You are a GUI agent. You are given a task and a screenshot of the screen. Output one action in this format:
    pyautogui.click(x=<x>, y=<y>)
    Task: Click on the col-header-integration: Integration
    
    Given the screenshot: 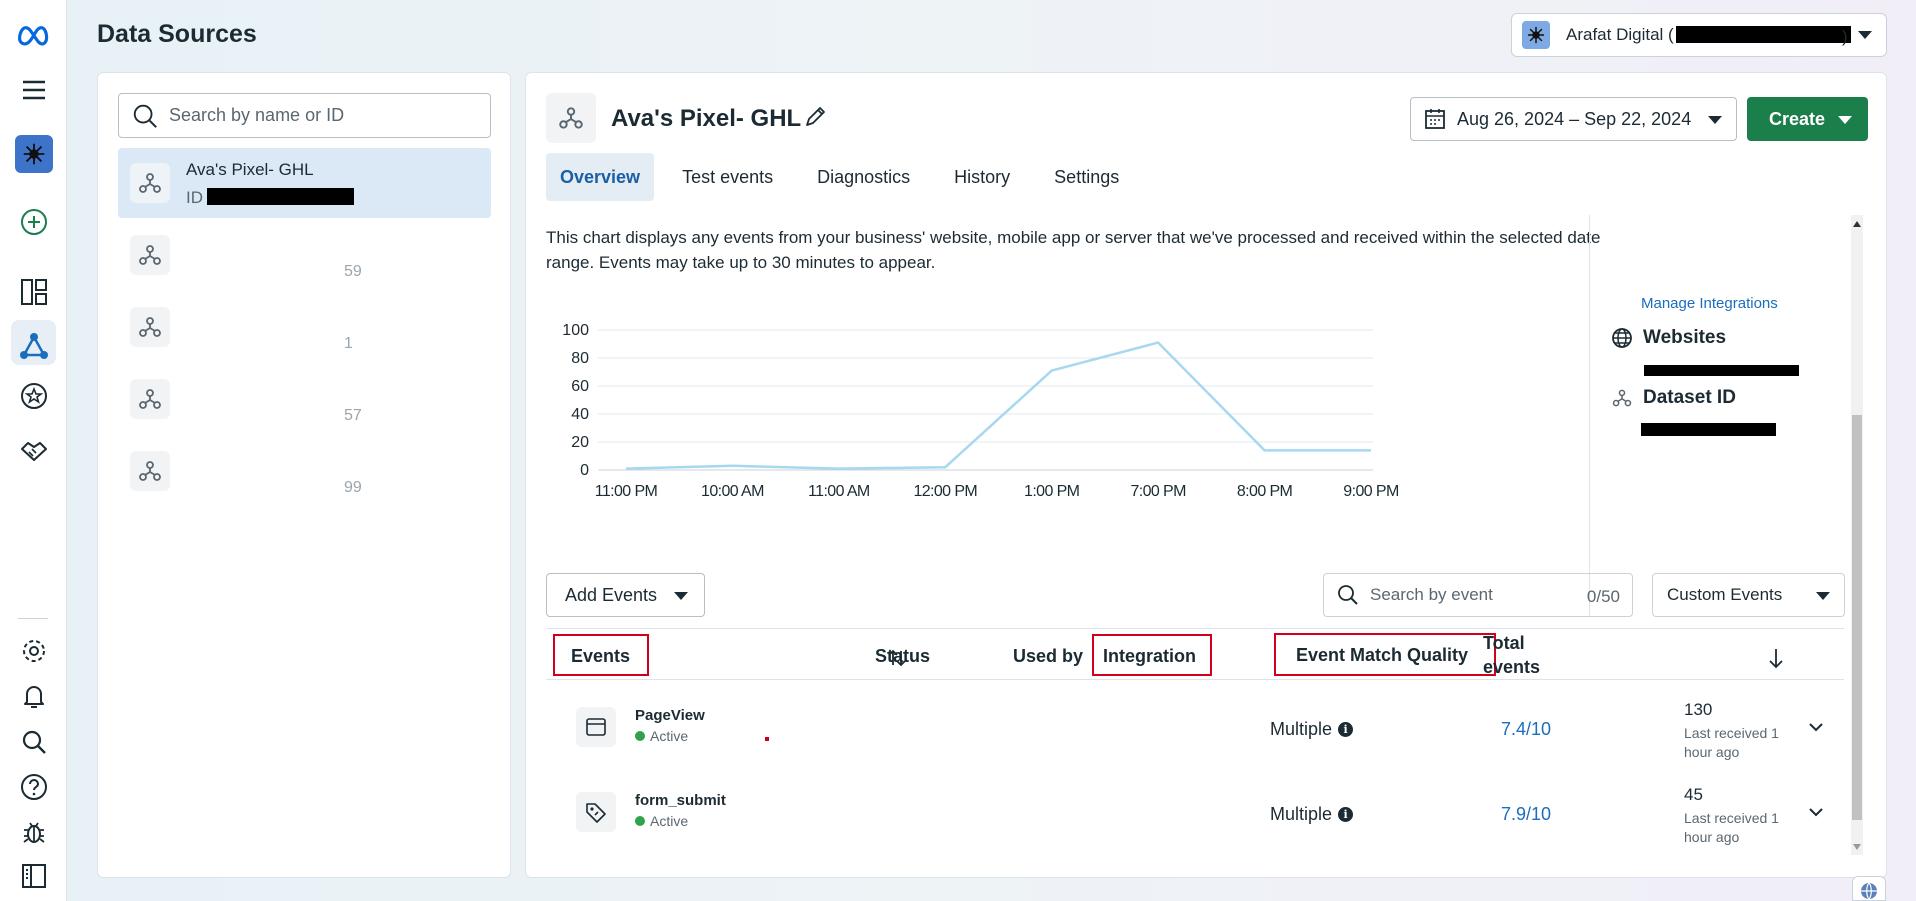 What is the action you would take?
    pyautogui.click(x=1149, y=656)
    